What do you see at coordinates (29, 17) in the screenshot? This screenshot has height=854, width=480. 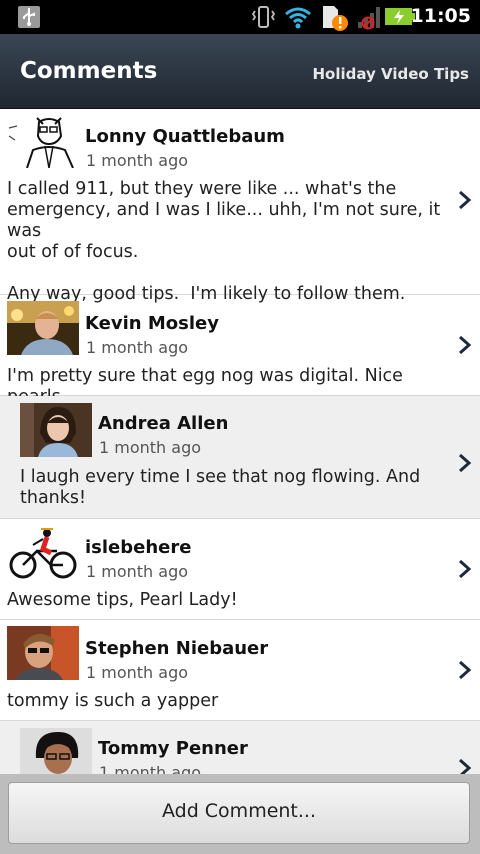 I see `usb-icon` at bounding box center [29, 17].